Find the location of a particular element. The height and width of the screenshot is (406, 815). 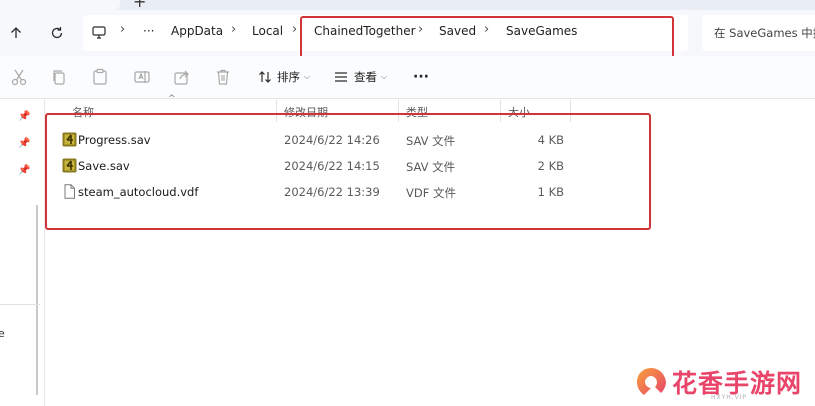

view-button: 查看 ⌵ is located at coordinates (360, 77).